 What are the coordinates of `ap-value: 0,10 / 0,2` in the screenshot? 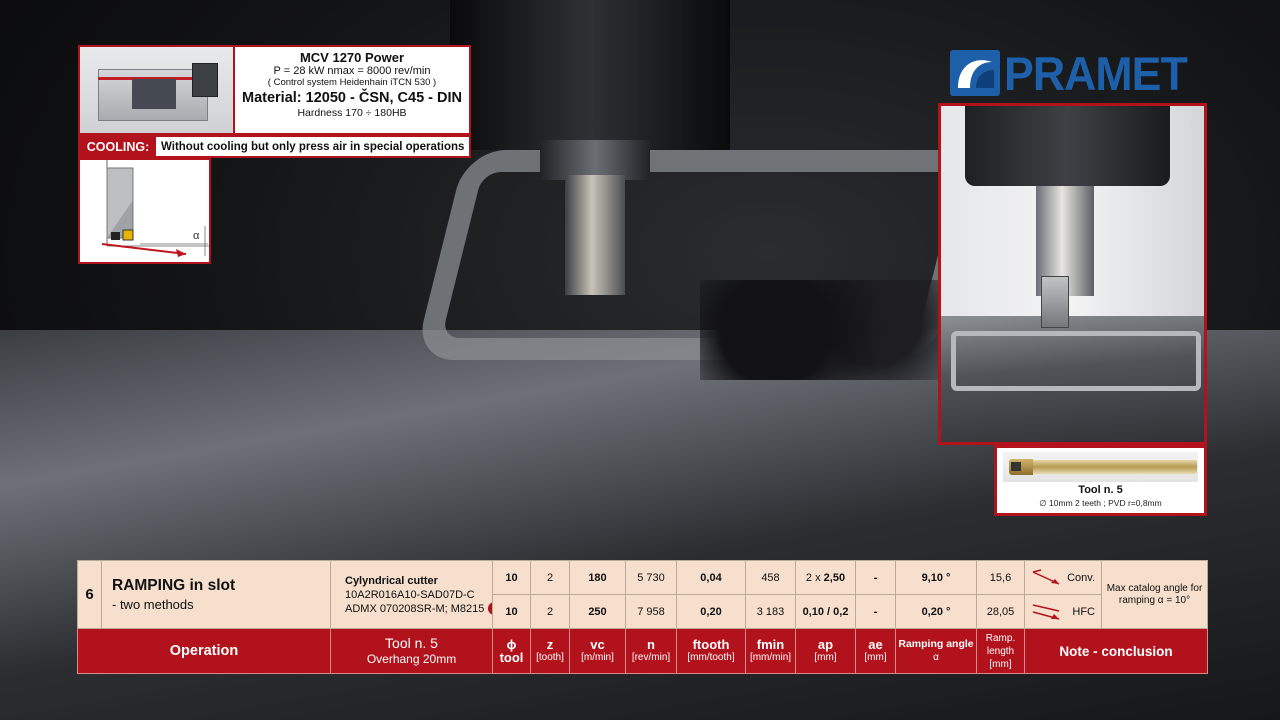 It's located at (825, 611).